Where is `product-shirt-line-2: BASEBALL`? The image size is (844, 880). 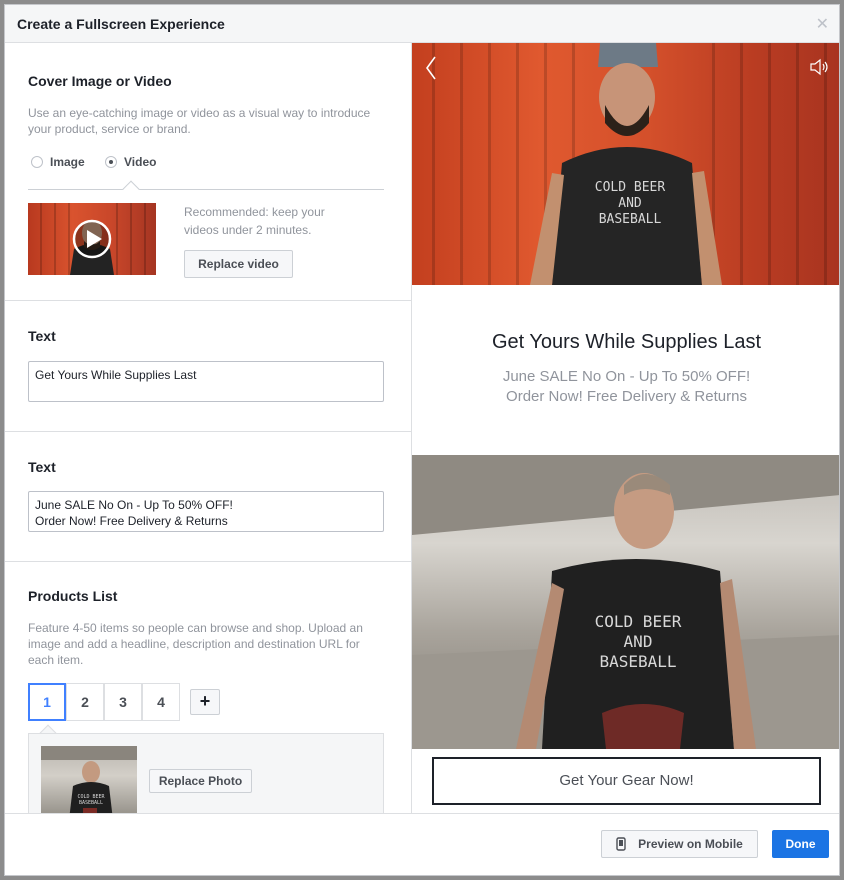
product-shirt-line-2: BASEBALL is located at coordinates (91, 803).